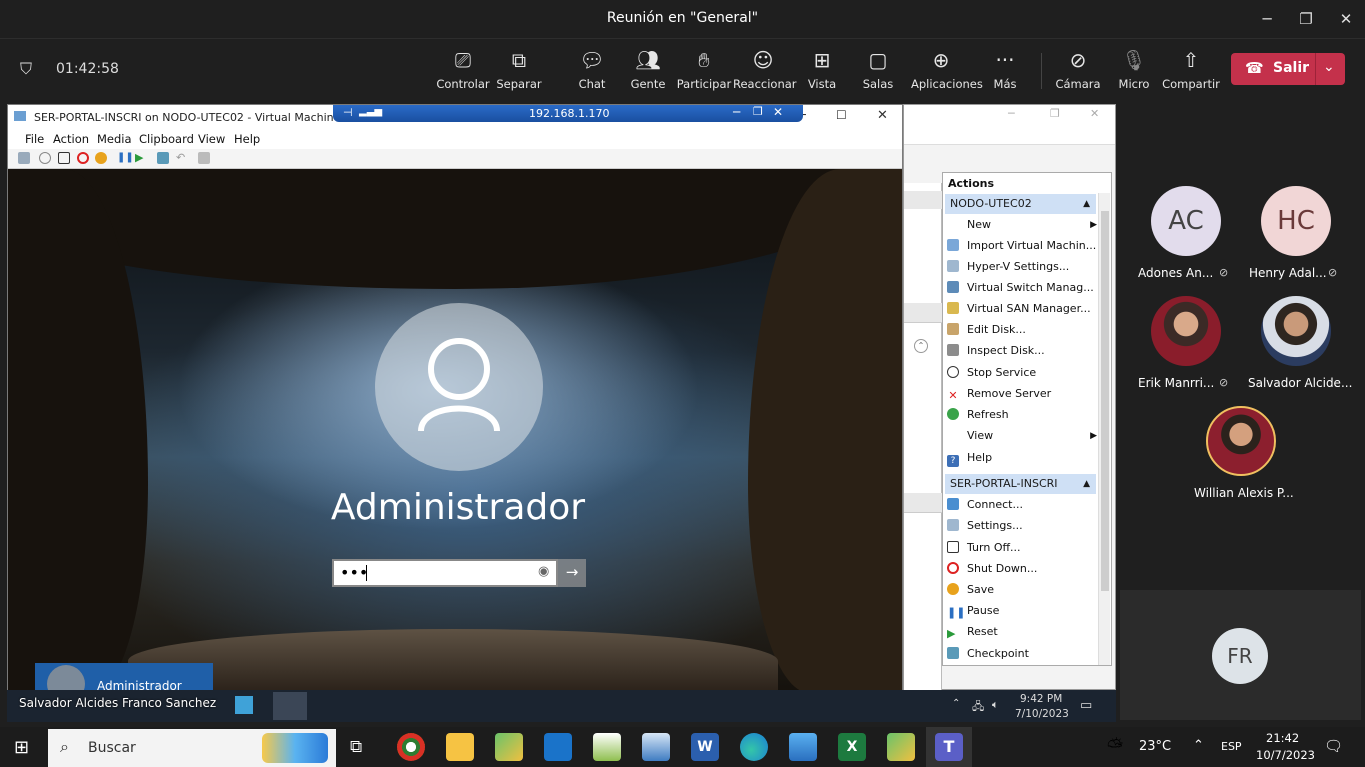 The height and width of the screenshot is (767, 1365). Describe the element at coordinates (656, 747) in the screenshot. I see `remote-desktop-icon` at that location.